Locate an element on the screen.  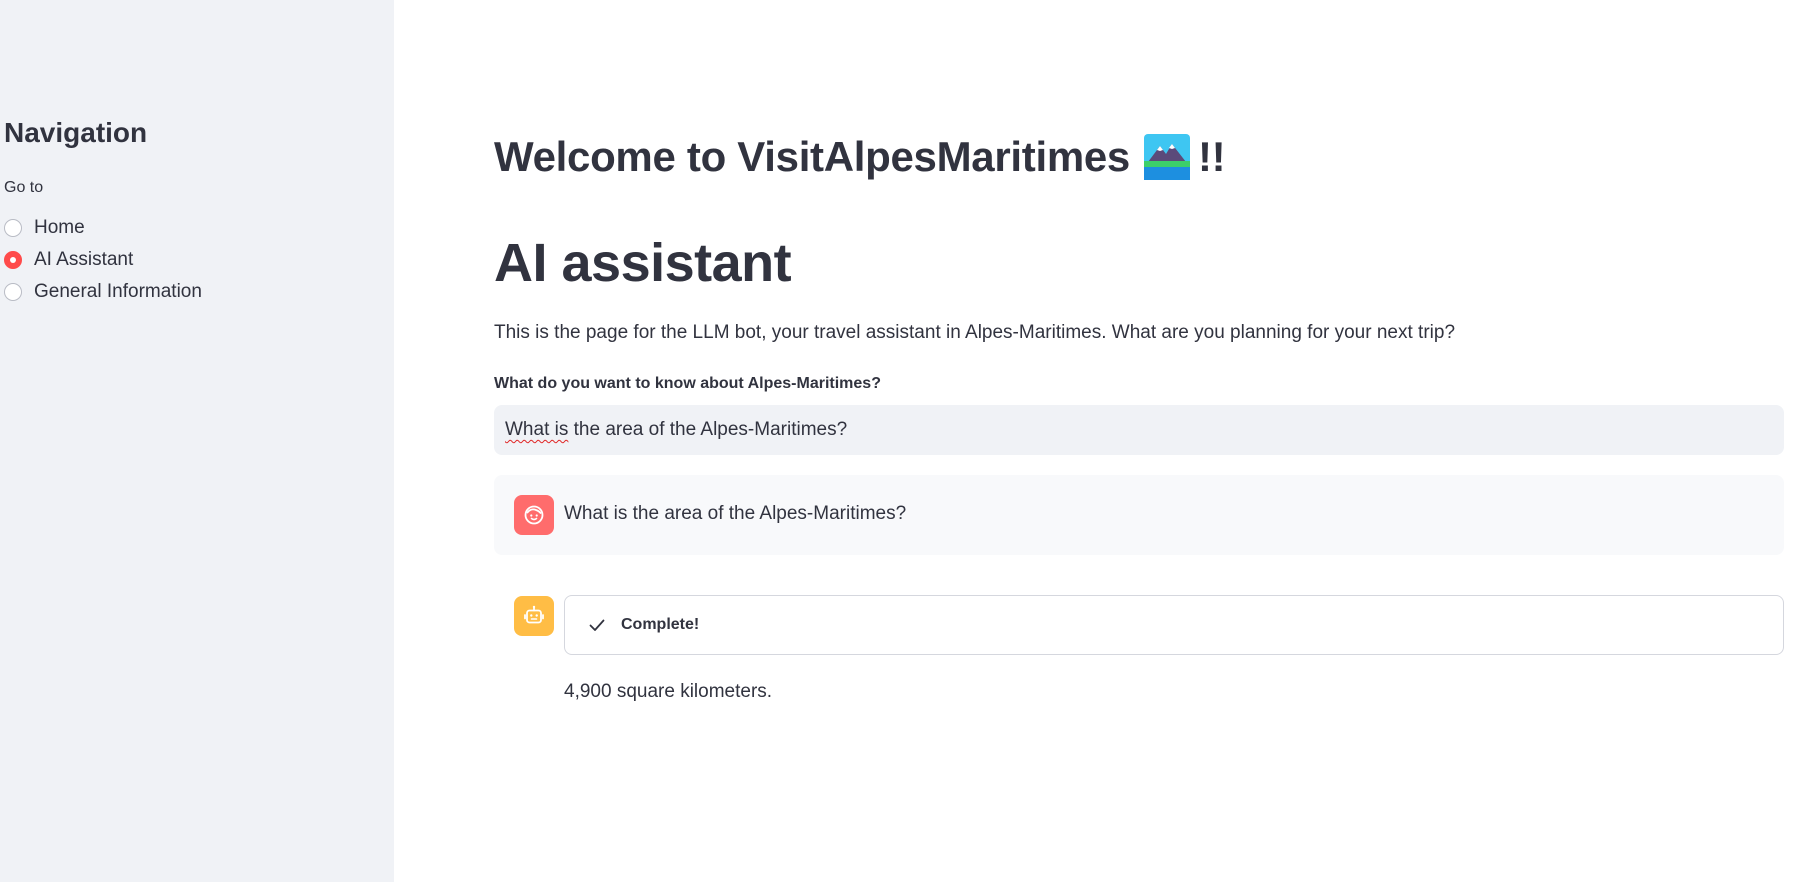
navigation-radio-group: Home AI Assistant General Information is located at coordinates (194, 260).